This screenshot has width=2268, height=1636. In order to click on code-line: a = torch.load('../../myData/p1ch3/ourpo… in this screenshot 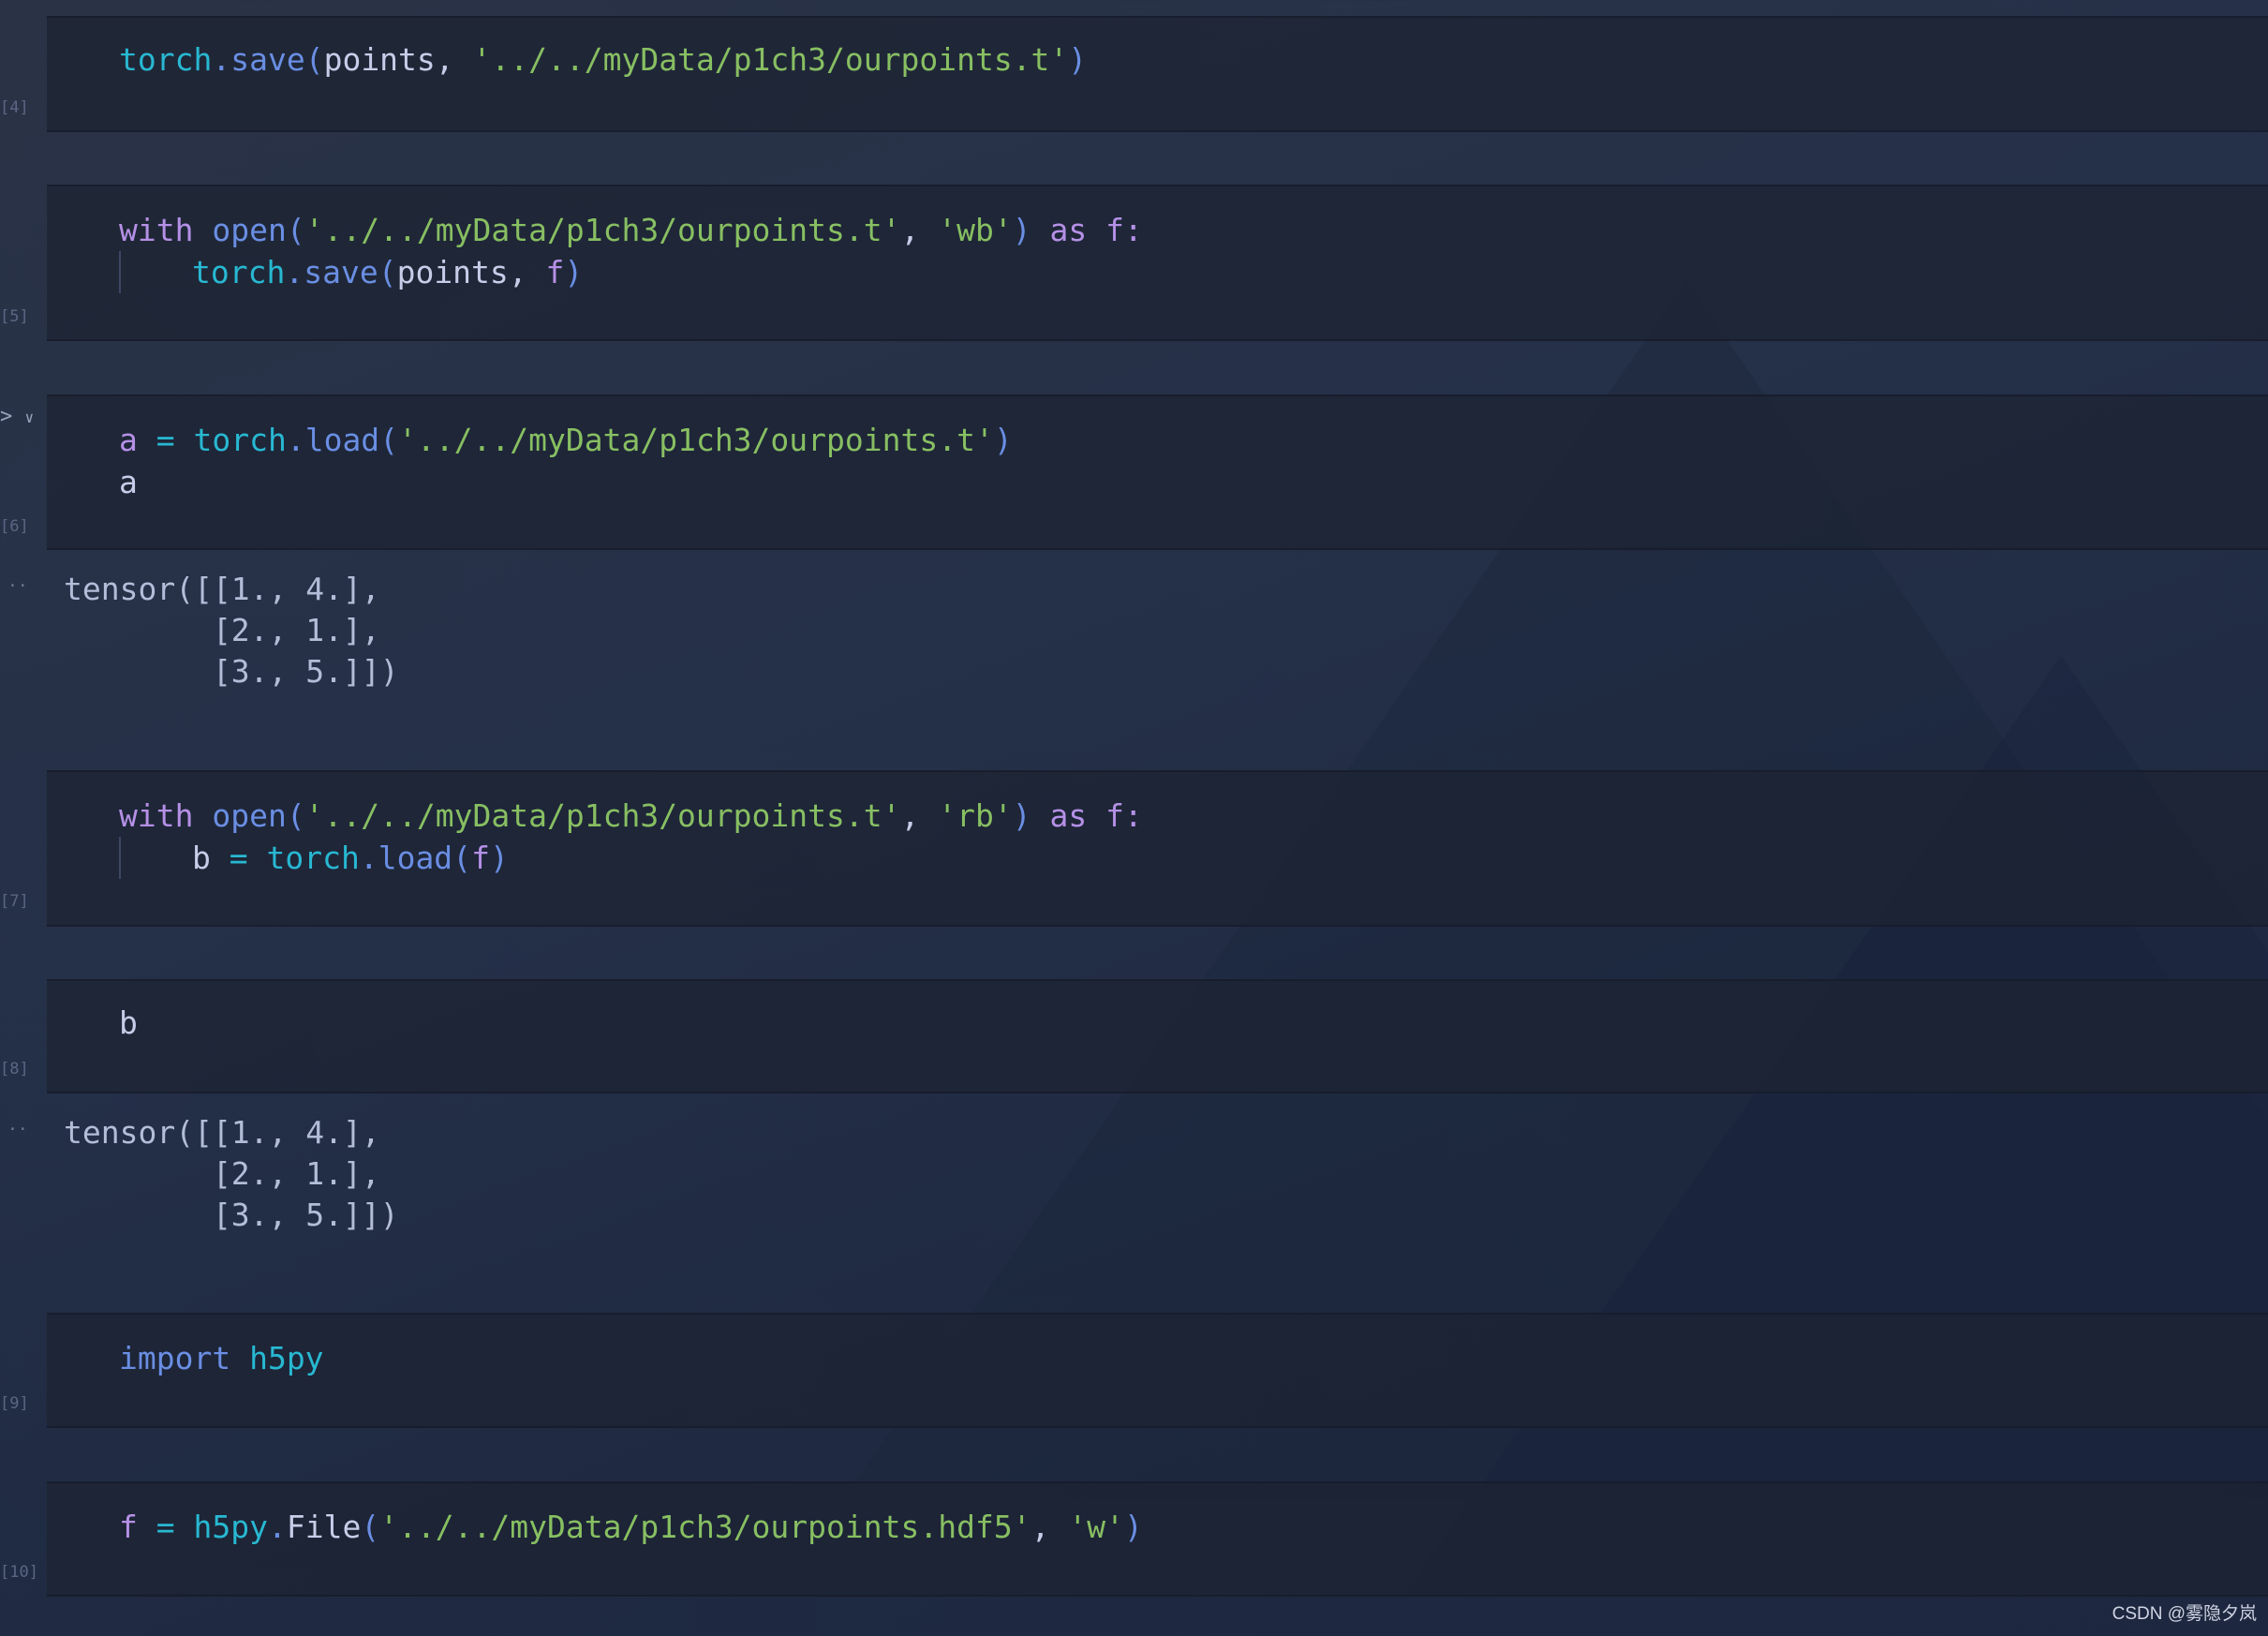, I will do `click(566, 440)`.